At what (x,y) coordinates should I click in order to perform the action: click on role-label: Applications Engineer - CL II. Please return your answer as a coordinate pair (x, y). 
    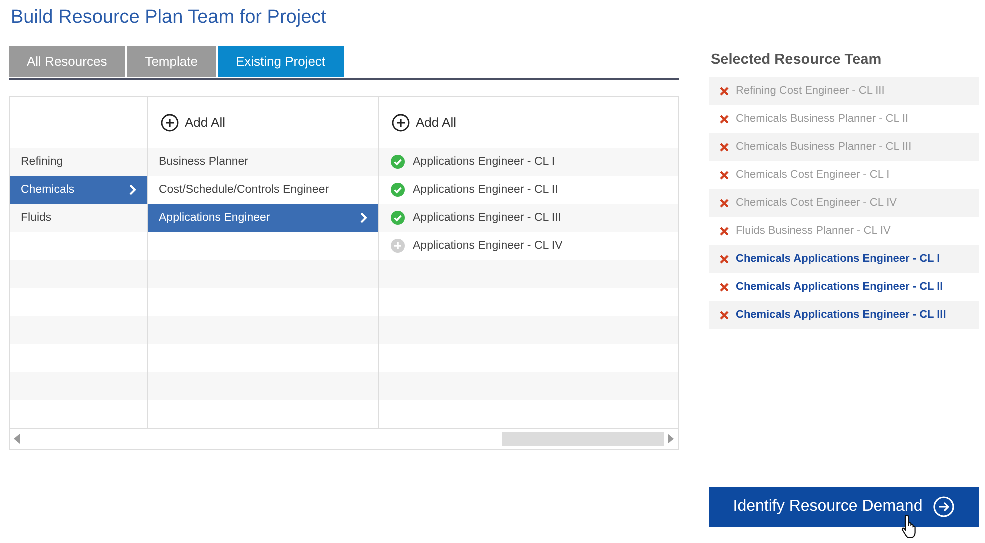
    Looking at the image, I should click on (485, 190).